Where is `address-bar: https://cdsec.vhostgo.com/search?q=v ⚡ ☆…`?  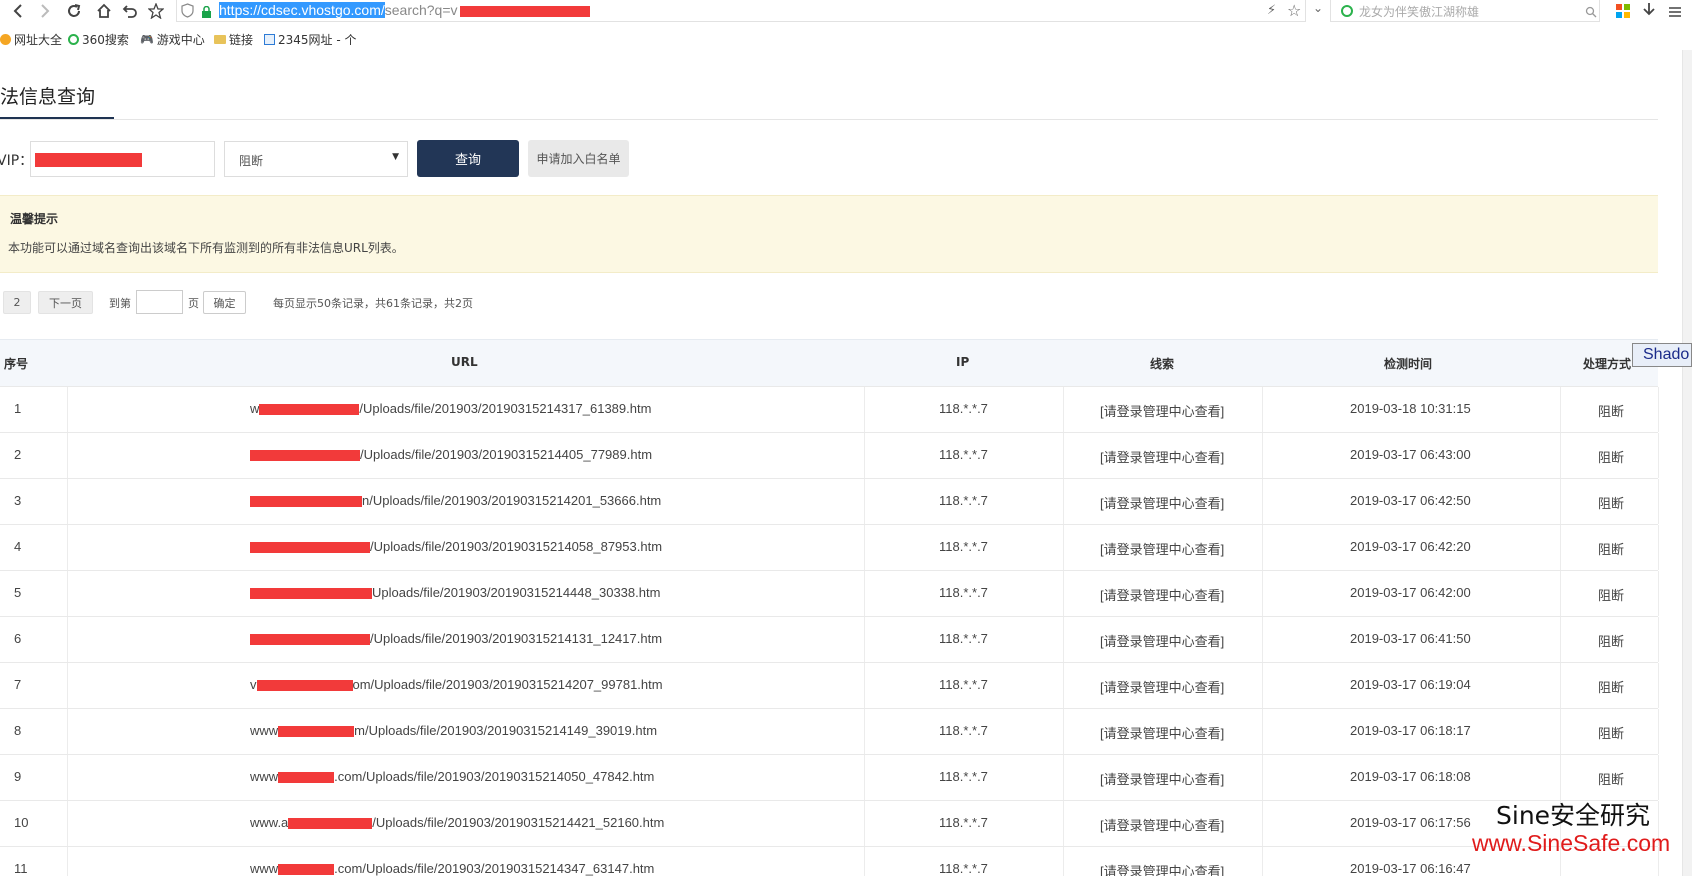 address-bar: https://cdsec.vhostgo.com/search?q=v ⚡ ☆… is located at coordinates (749, 11).